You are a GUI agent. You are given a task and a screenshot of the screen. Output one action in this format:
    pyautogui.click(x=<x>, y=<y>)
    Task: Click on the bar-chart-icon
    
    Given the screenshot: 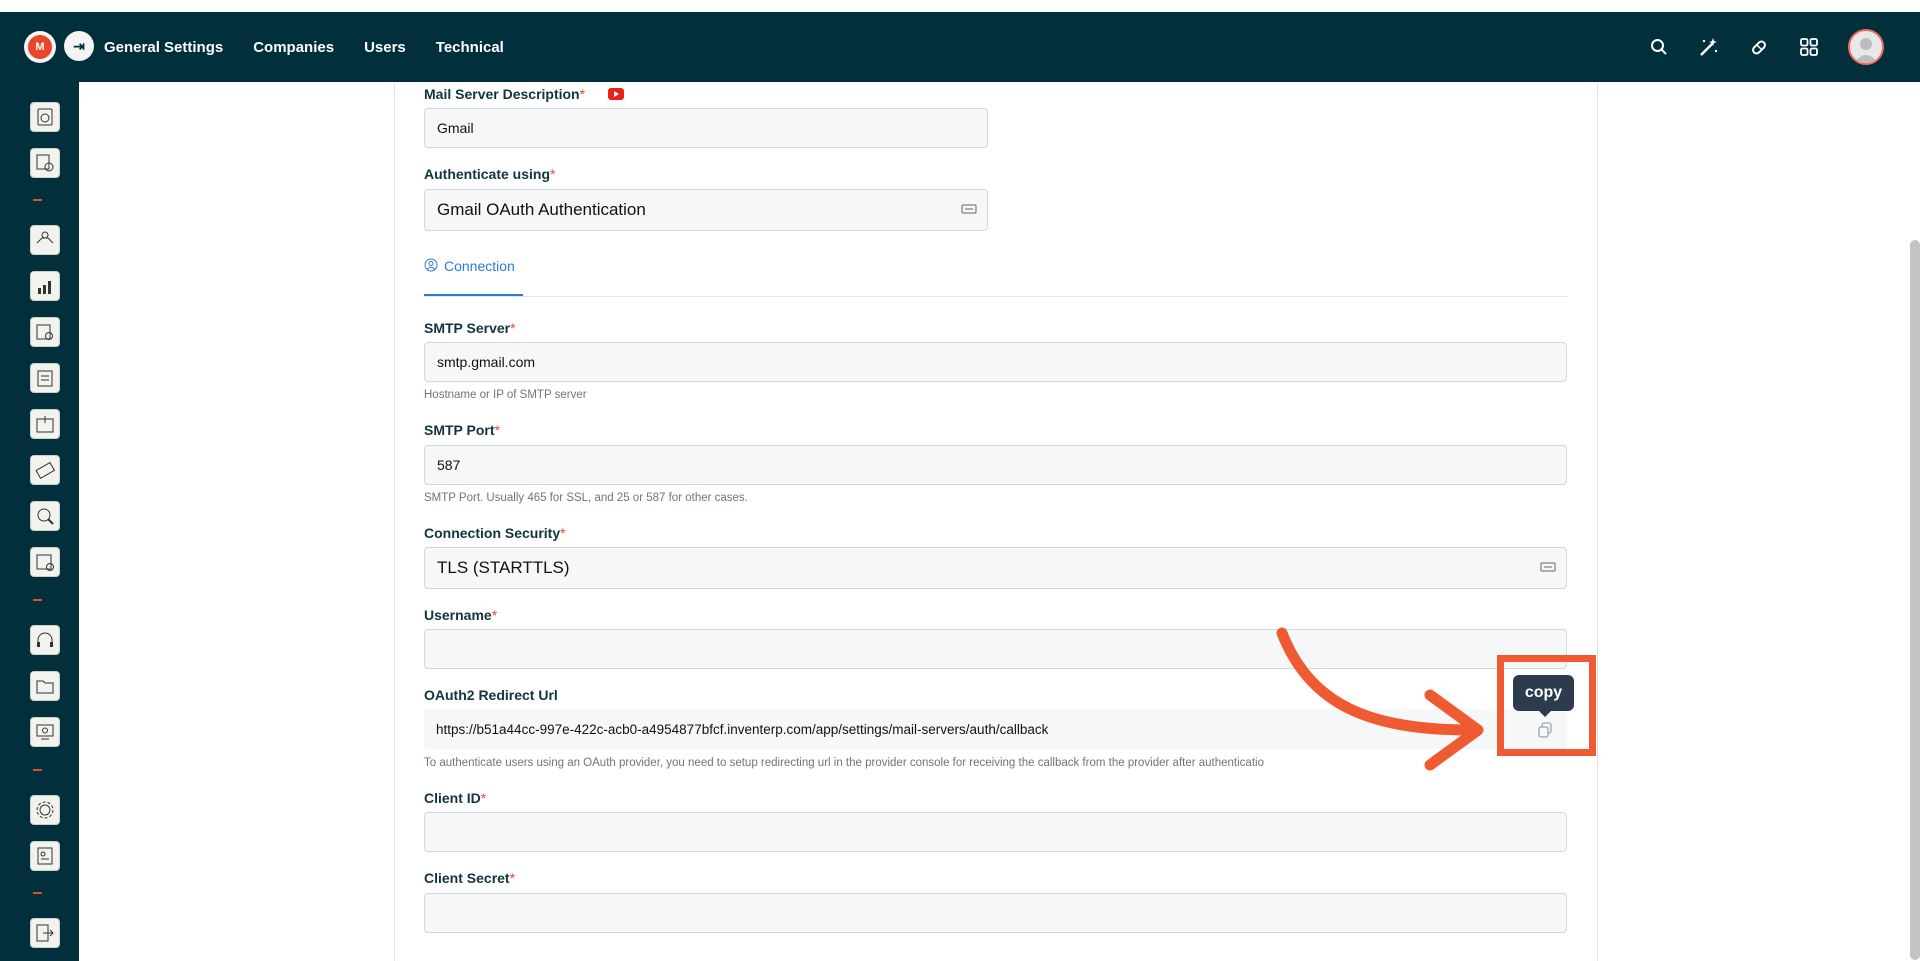 What is the action you would take?
    pyautogui.click(x=44, y=287)
    